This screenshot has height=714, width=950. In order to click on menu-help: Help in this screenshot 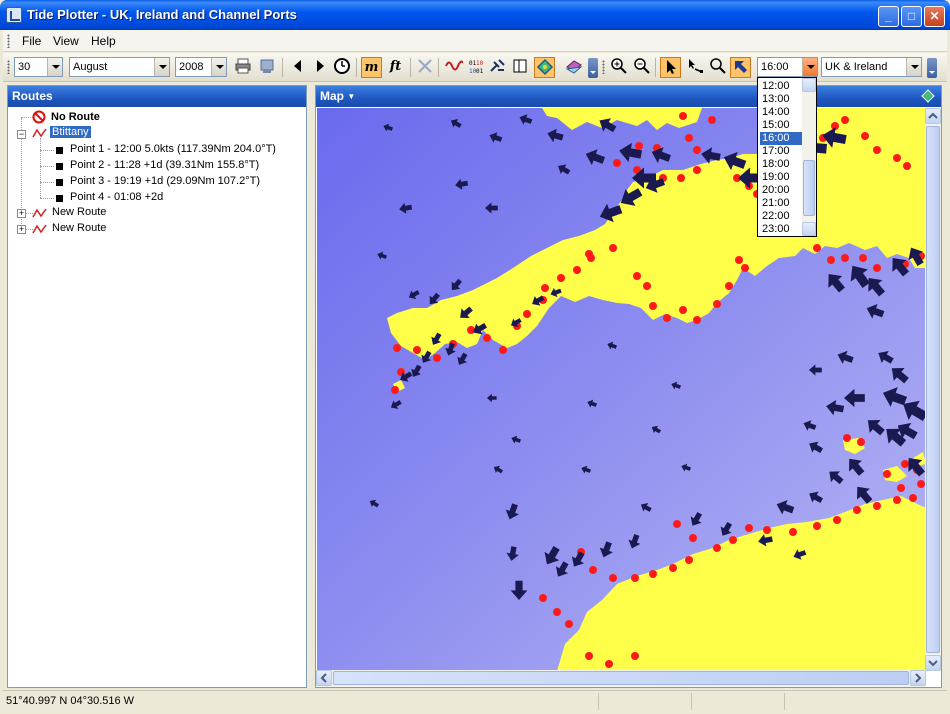, I will do `click(103, 41)`.